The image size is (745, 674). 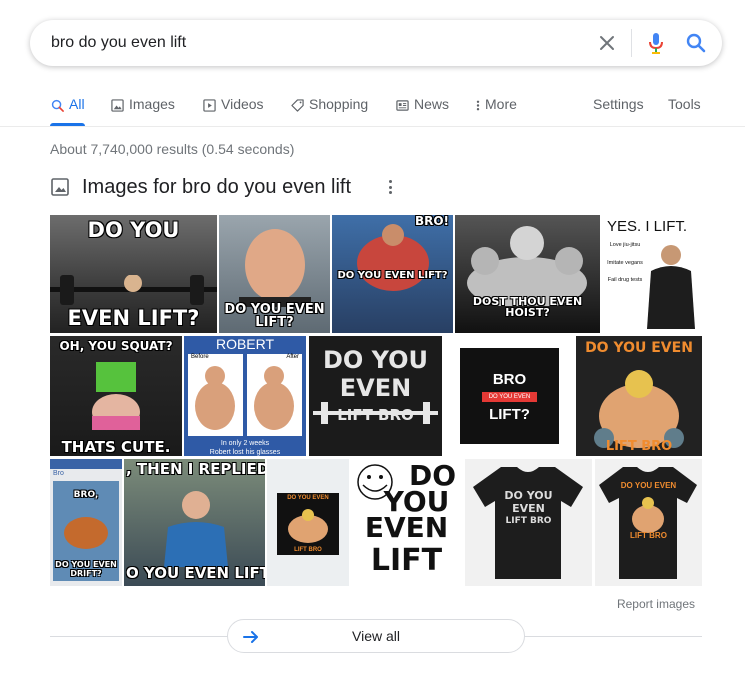 I want to click on search-input, so click(x=311, y=43).